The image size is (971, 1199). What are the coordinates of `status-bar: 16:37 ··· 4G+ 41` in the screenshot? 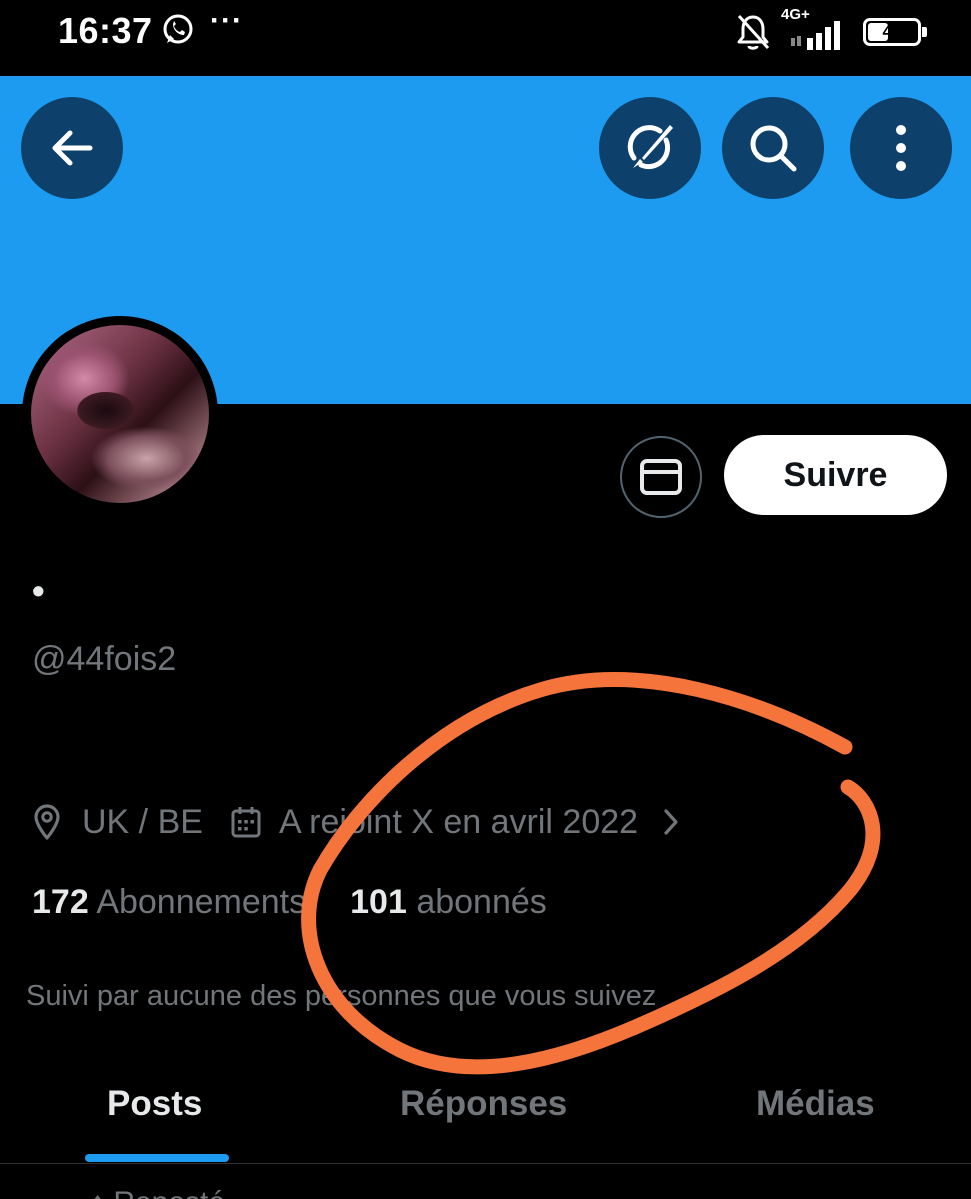 It's located at (485, 38).